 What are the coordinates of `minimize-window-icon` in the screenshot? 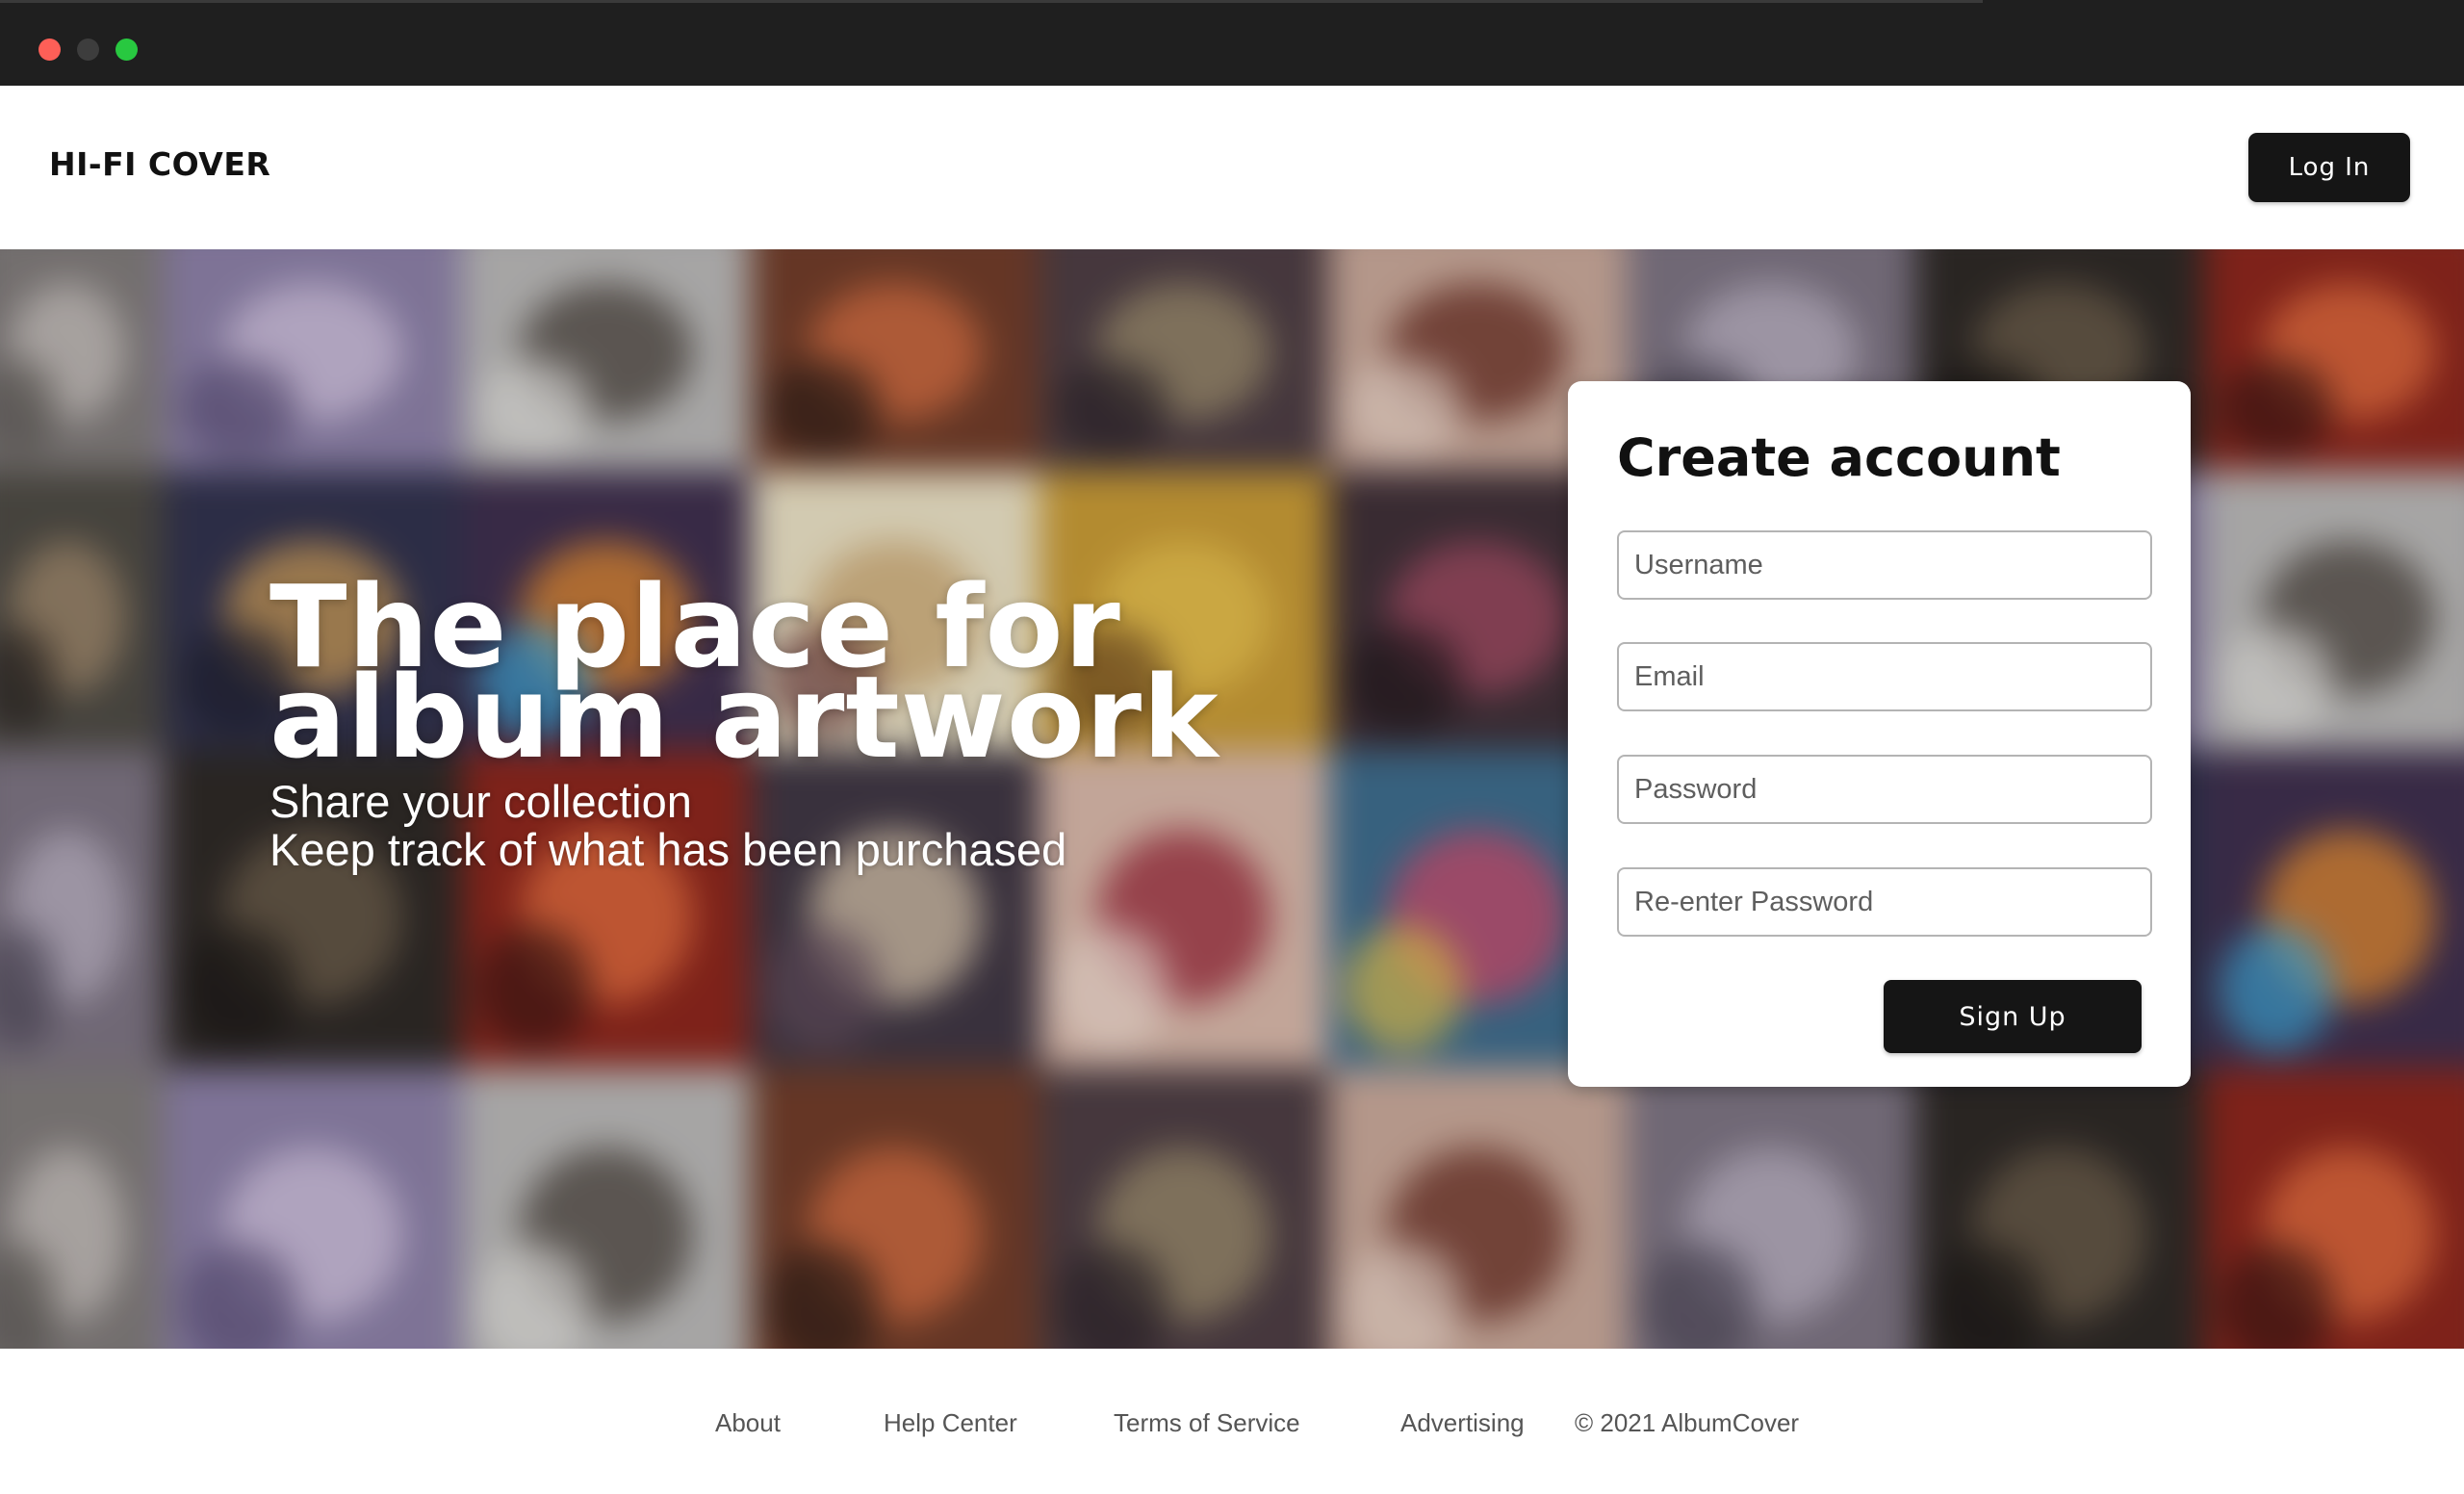 It's located at (88, 50).